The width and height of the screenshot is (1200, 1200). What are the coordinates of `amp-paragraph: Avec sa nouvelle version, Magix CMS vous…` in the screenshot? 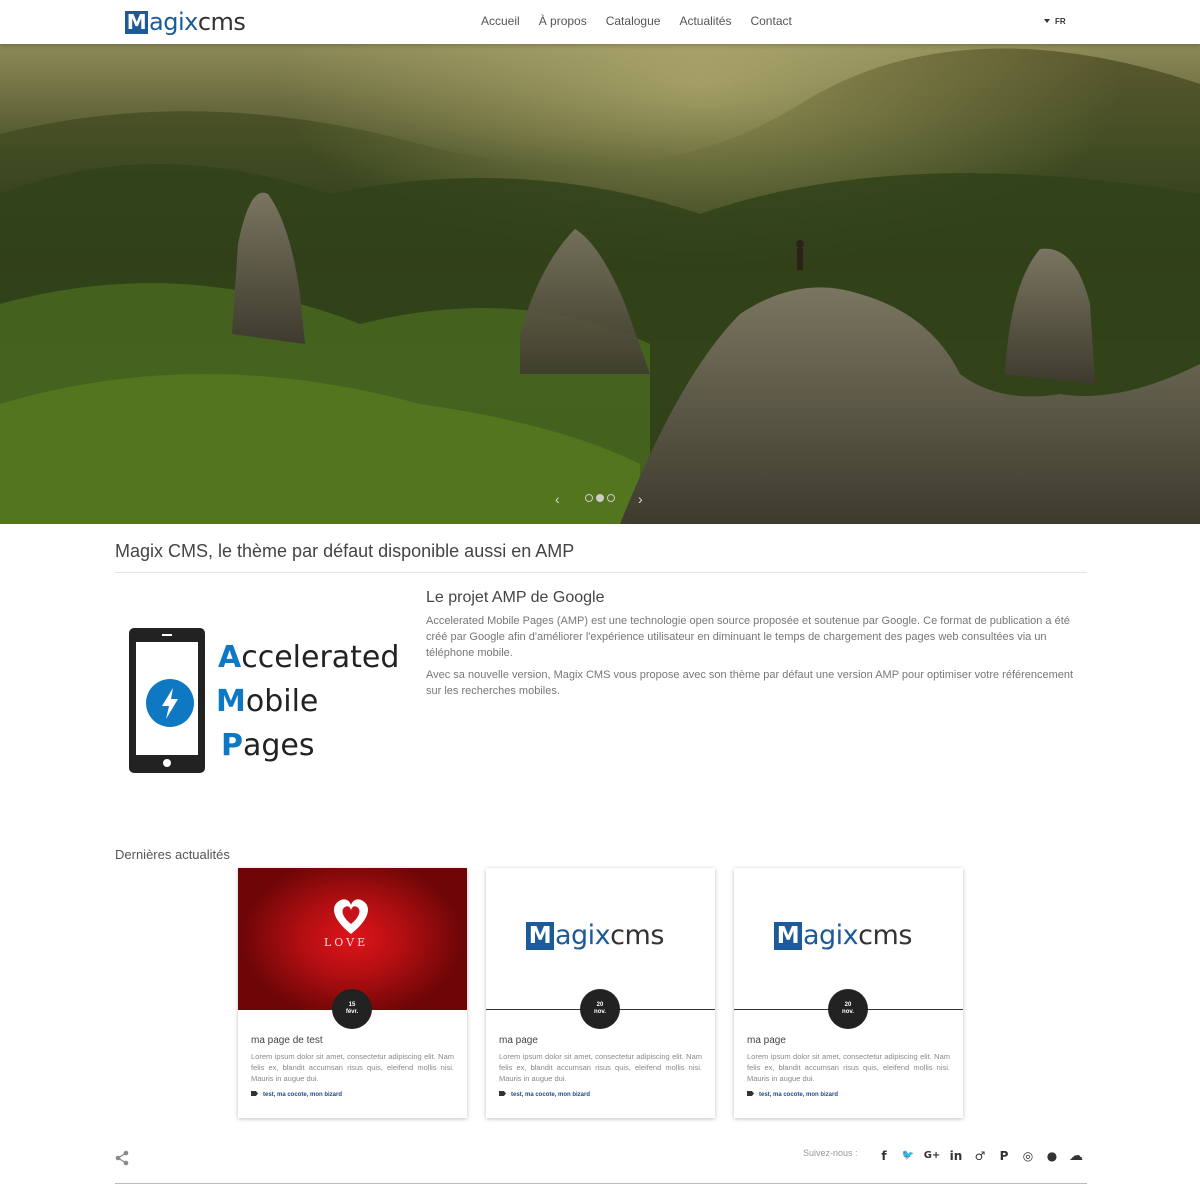 It's located at (750, 683).